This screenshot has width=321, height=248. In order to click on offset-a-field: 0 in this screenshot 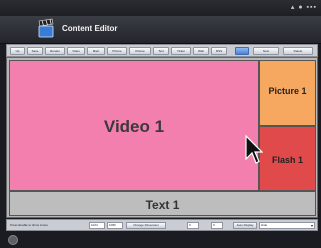, I will do `click(193, 225)`.